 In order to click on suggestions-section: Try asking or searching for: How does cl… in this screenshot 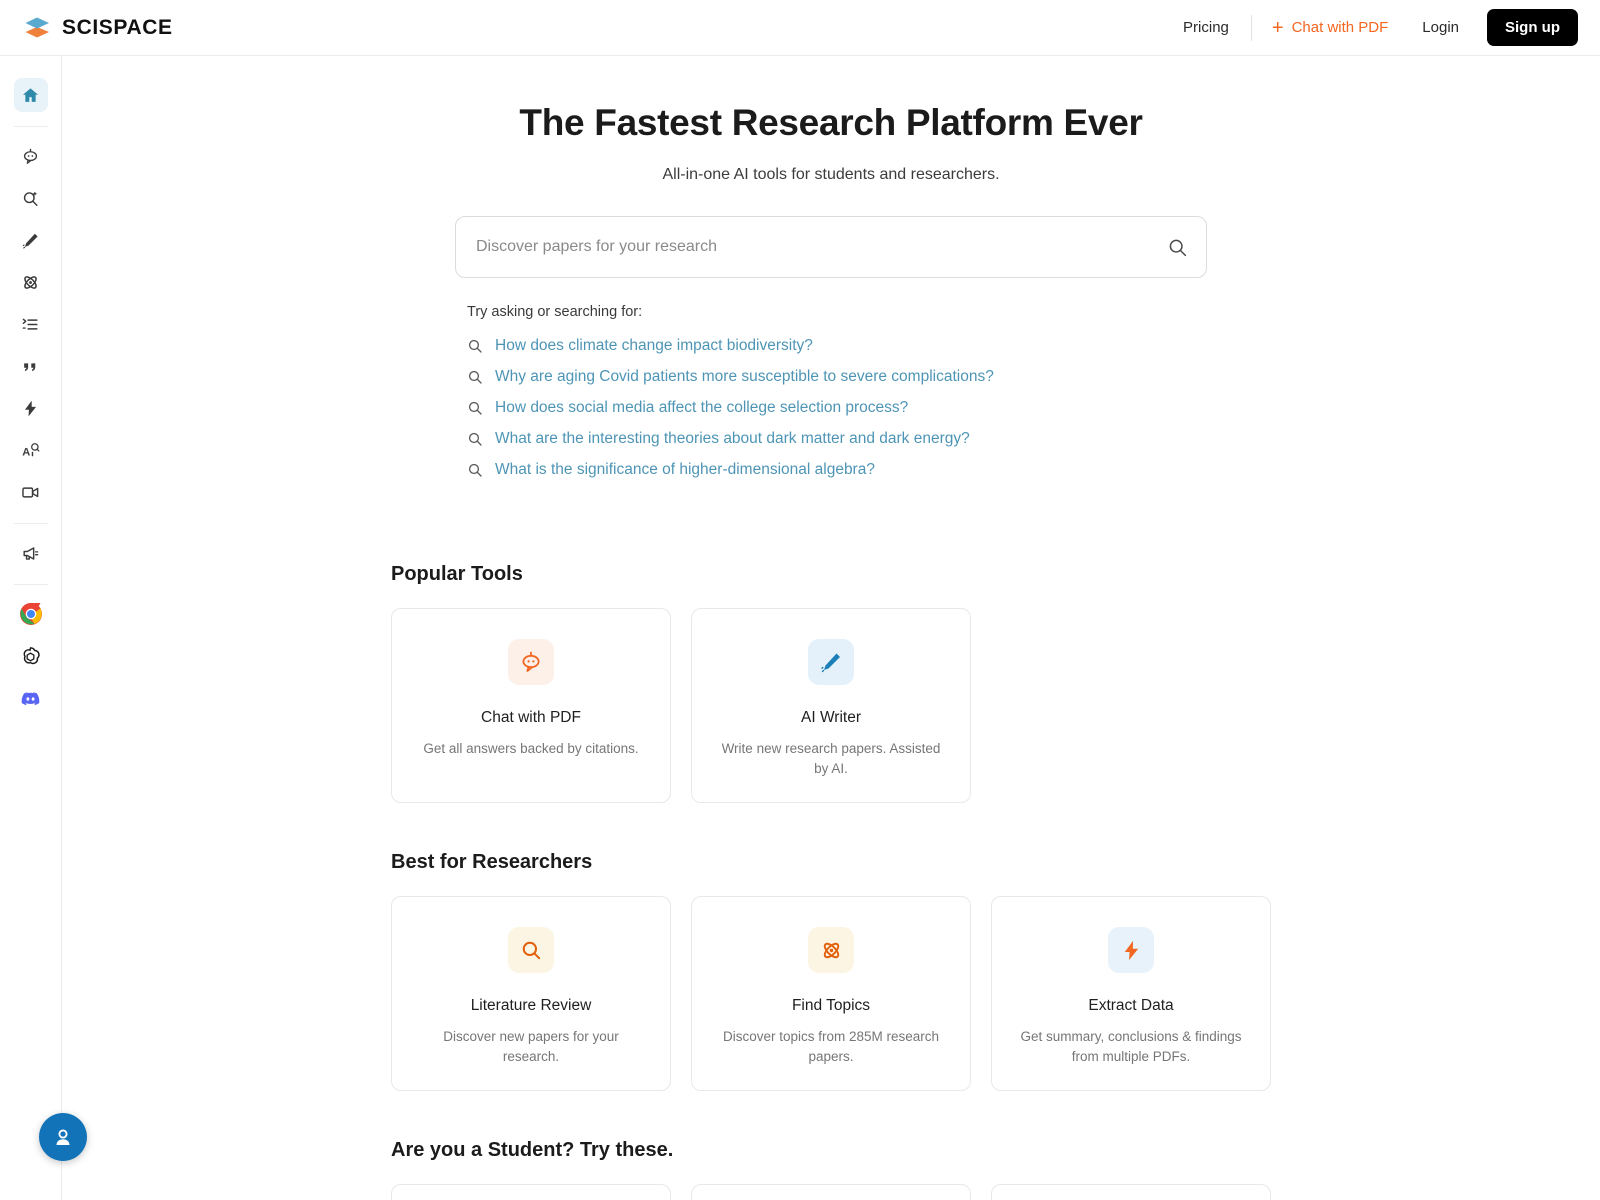, I will do `click(831, 394)`.